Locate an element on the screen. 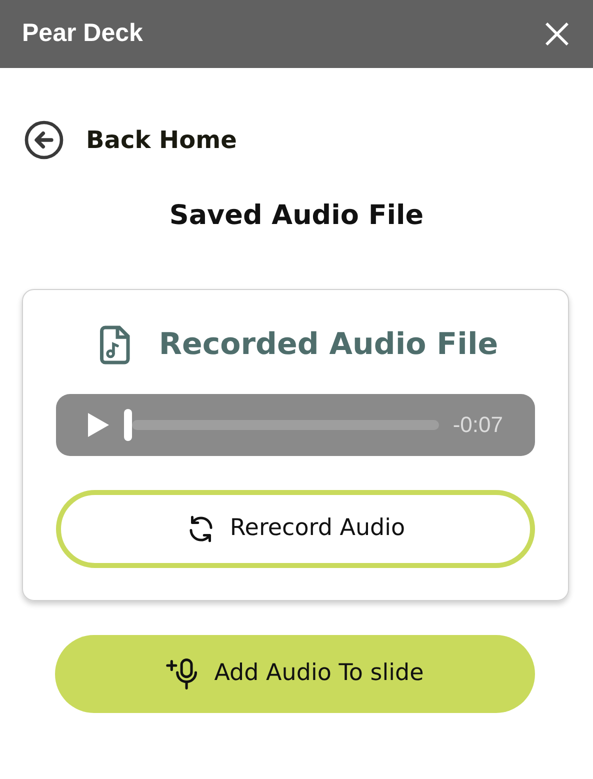 The width and height of the screenshot is (593, 779). add-audio-button: Add Audio To slide is located at coordinates (295, 673).